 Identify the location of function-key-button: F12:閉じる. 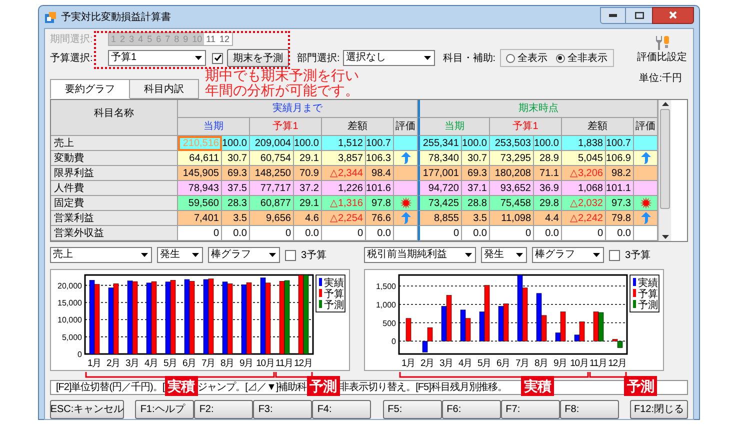
(659, 409).